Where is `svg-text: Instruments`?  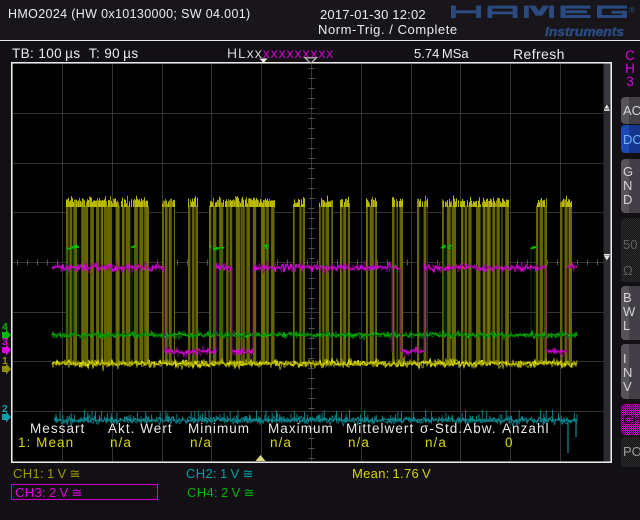 svg-text: Instruments is located at coordinates (584, 31).